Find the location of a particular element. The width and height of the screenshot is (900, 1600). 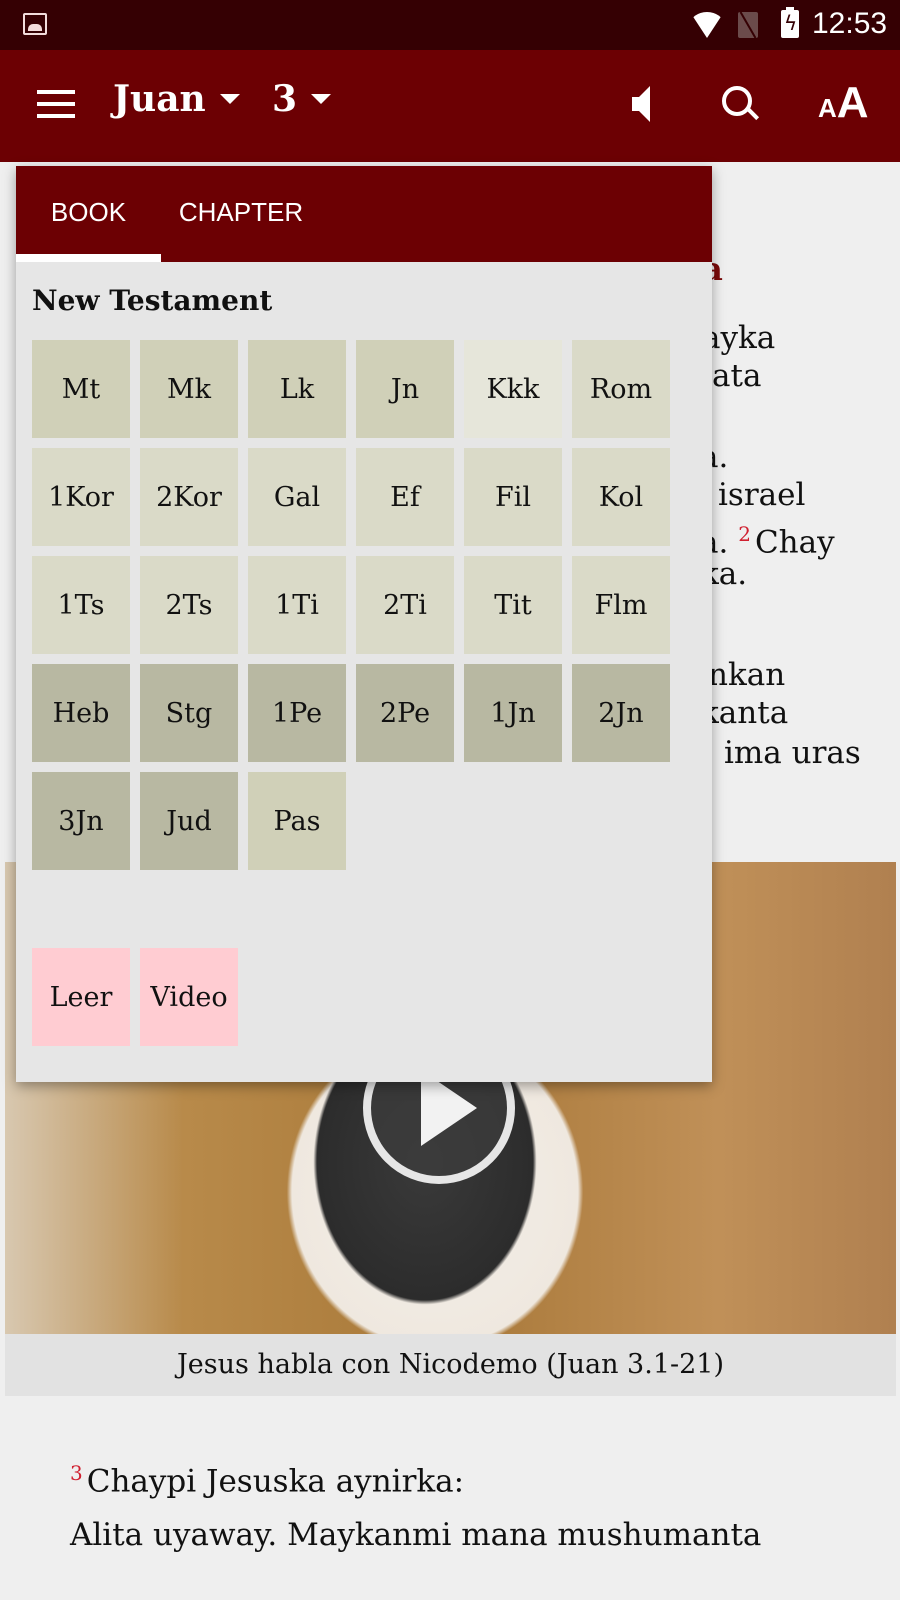

no-sim-icon is located at coordinates (748, 25).